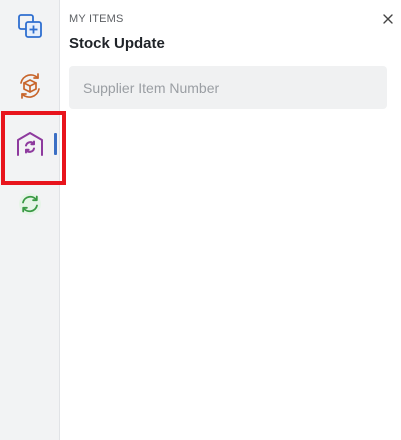 Image resolution: width=401 pixels, height=440 pixels. I want to click on rail-item-warehouse-sync, so click(30, 144).